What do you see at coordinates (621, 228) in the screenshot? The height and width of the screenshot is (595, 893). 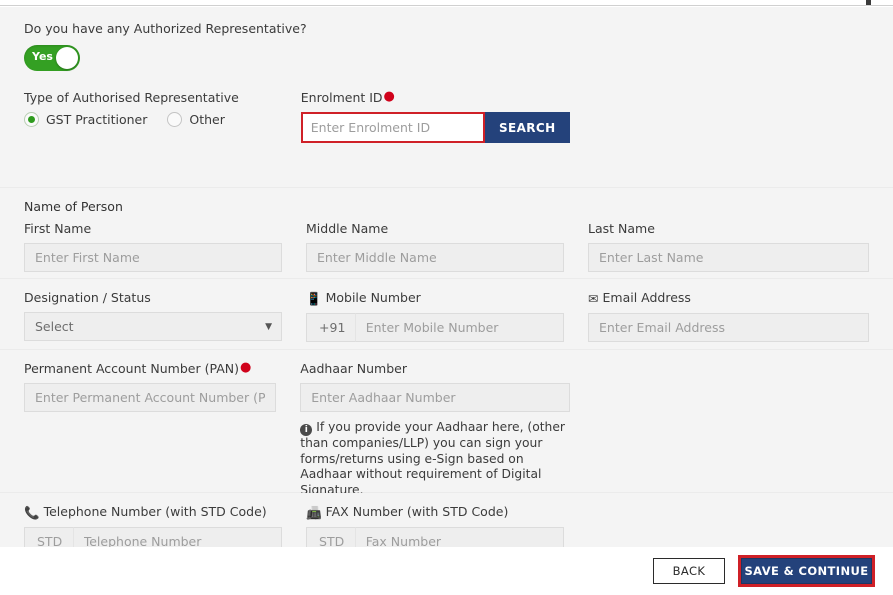 I see `last-name-label: Last Name` at bounding box center [621, 228].